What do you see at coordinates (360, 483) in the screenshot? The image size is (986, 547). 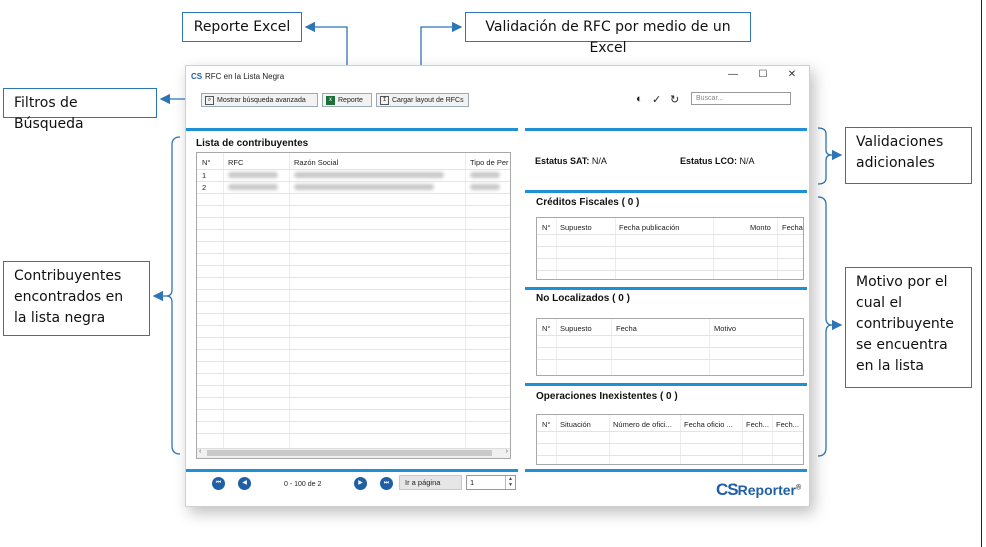 I see `next-page-button: ▶` at bounding box center [360, 483].